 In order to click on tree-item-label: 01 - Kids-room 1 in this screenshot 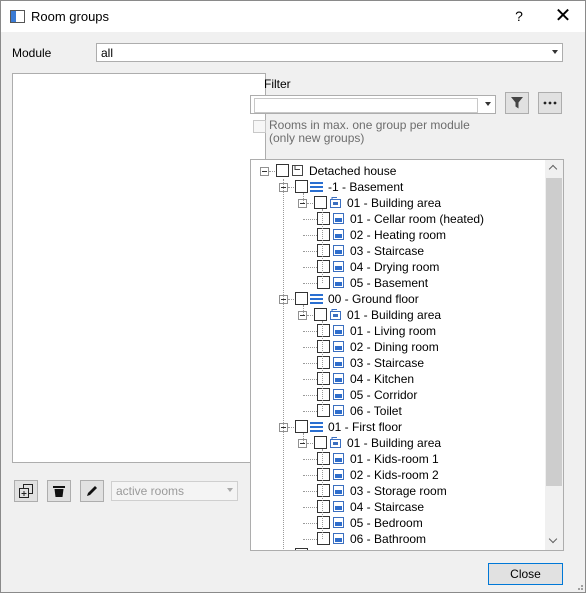, I will do `click(394, 459)`.